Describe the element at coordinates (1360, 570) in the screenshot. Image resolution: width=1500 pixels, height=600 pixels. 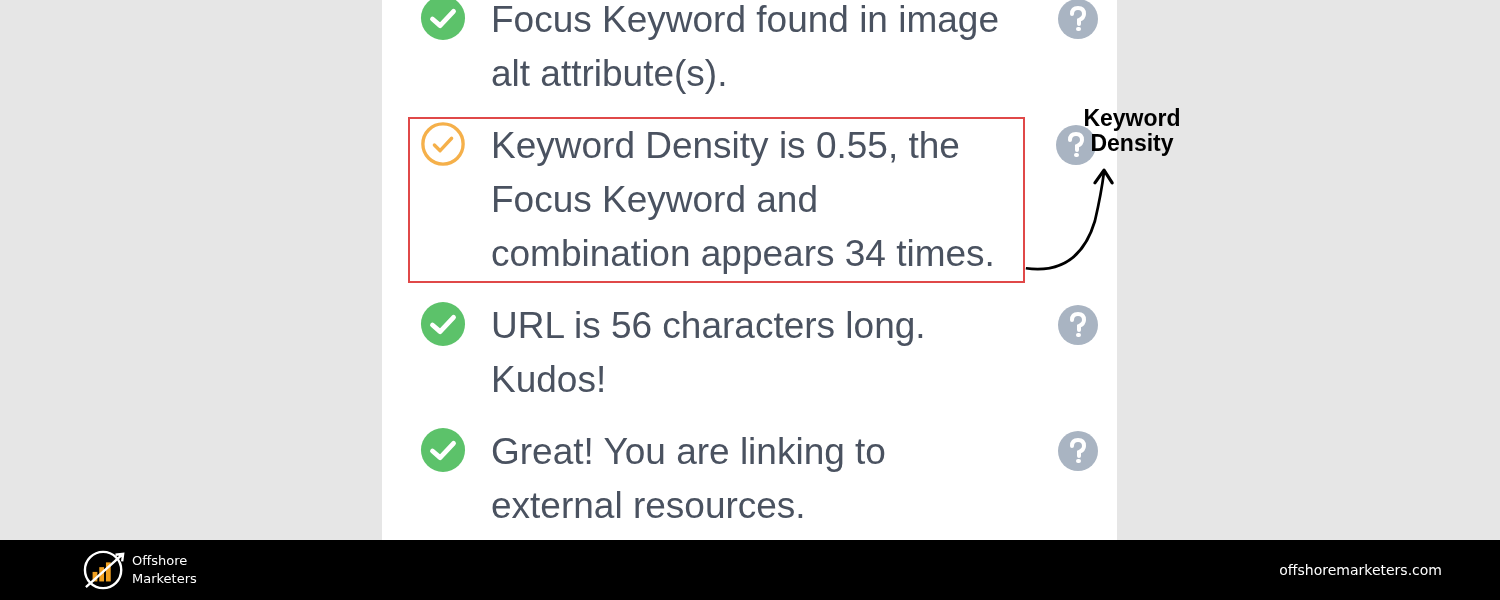
I see `website-url: offshoremarketers.com` at that location.